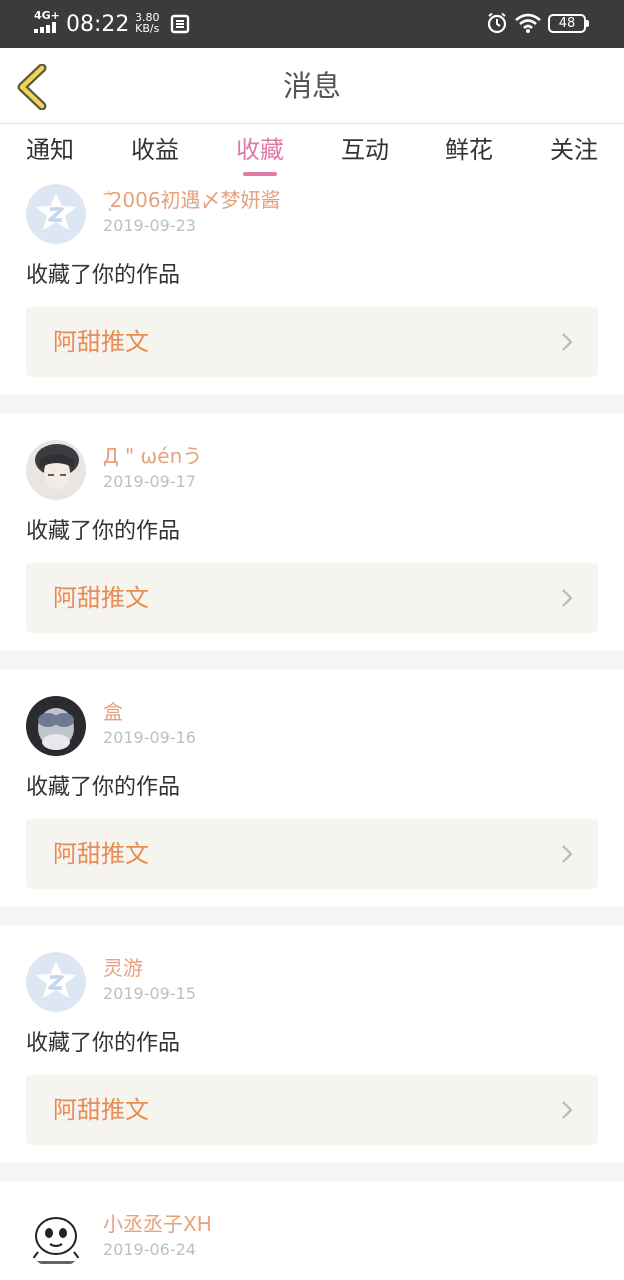 Image resolution: width=624 pixels, height=1280 pixels. I want to click on battery-icon: 48, so click(568, 23).